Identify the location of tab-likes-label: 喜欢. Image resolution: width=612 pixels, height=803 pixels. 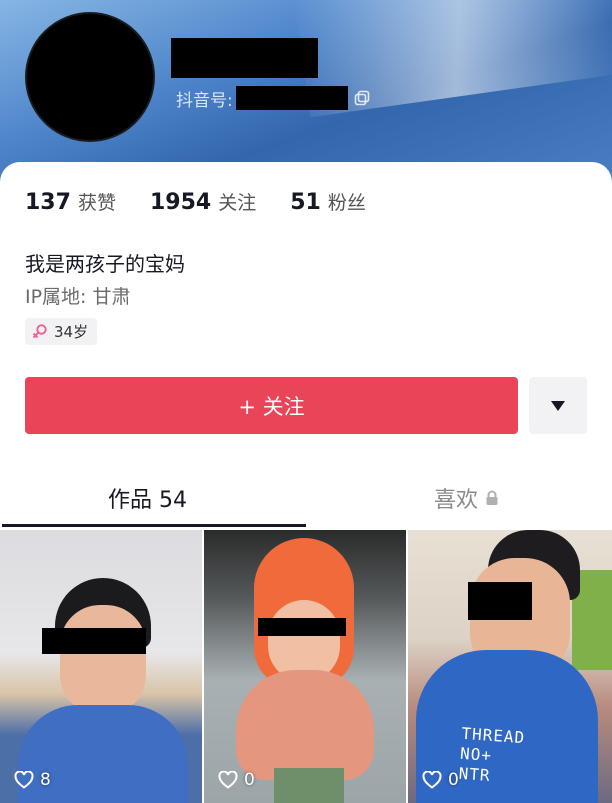
(456, 500).